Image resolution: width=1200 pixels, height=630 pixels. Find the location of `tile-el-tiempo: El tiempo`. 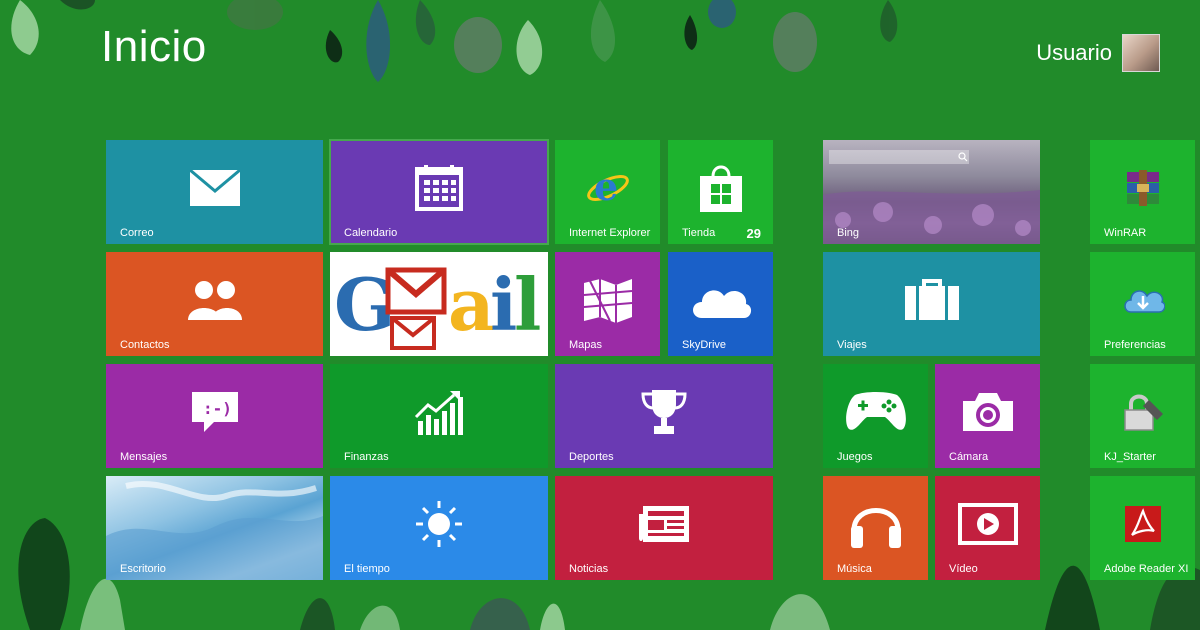

tile-el-tiempo: El tiempo is located at coordinates (439, 528).